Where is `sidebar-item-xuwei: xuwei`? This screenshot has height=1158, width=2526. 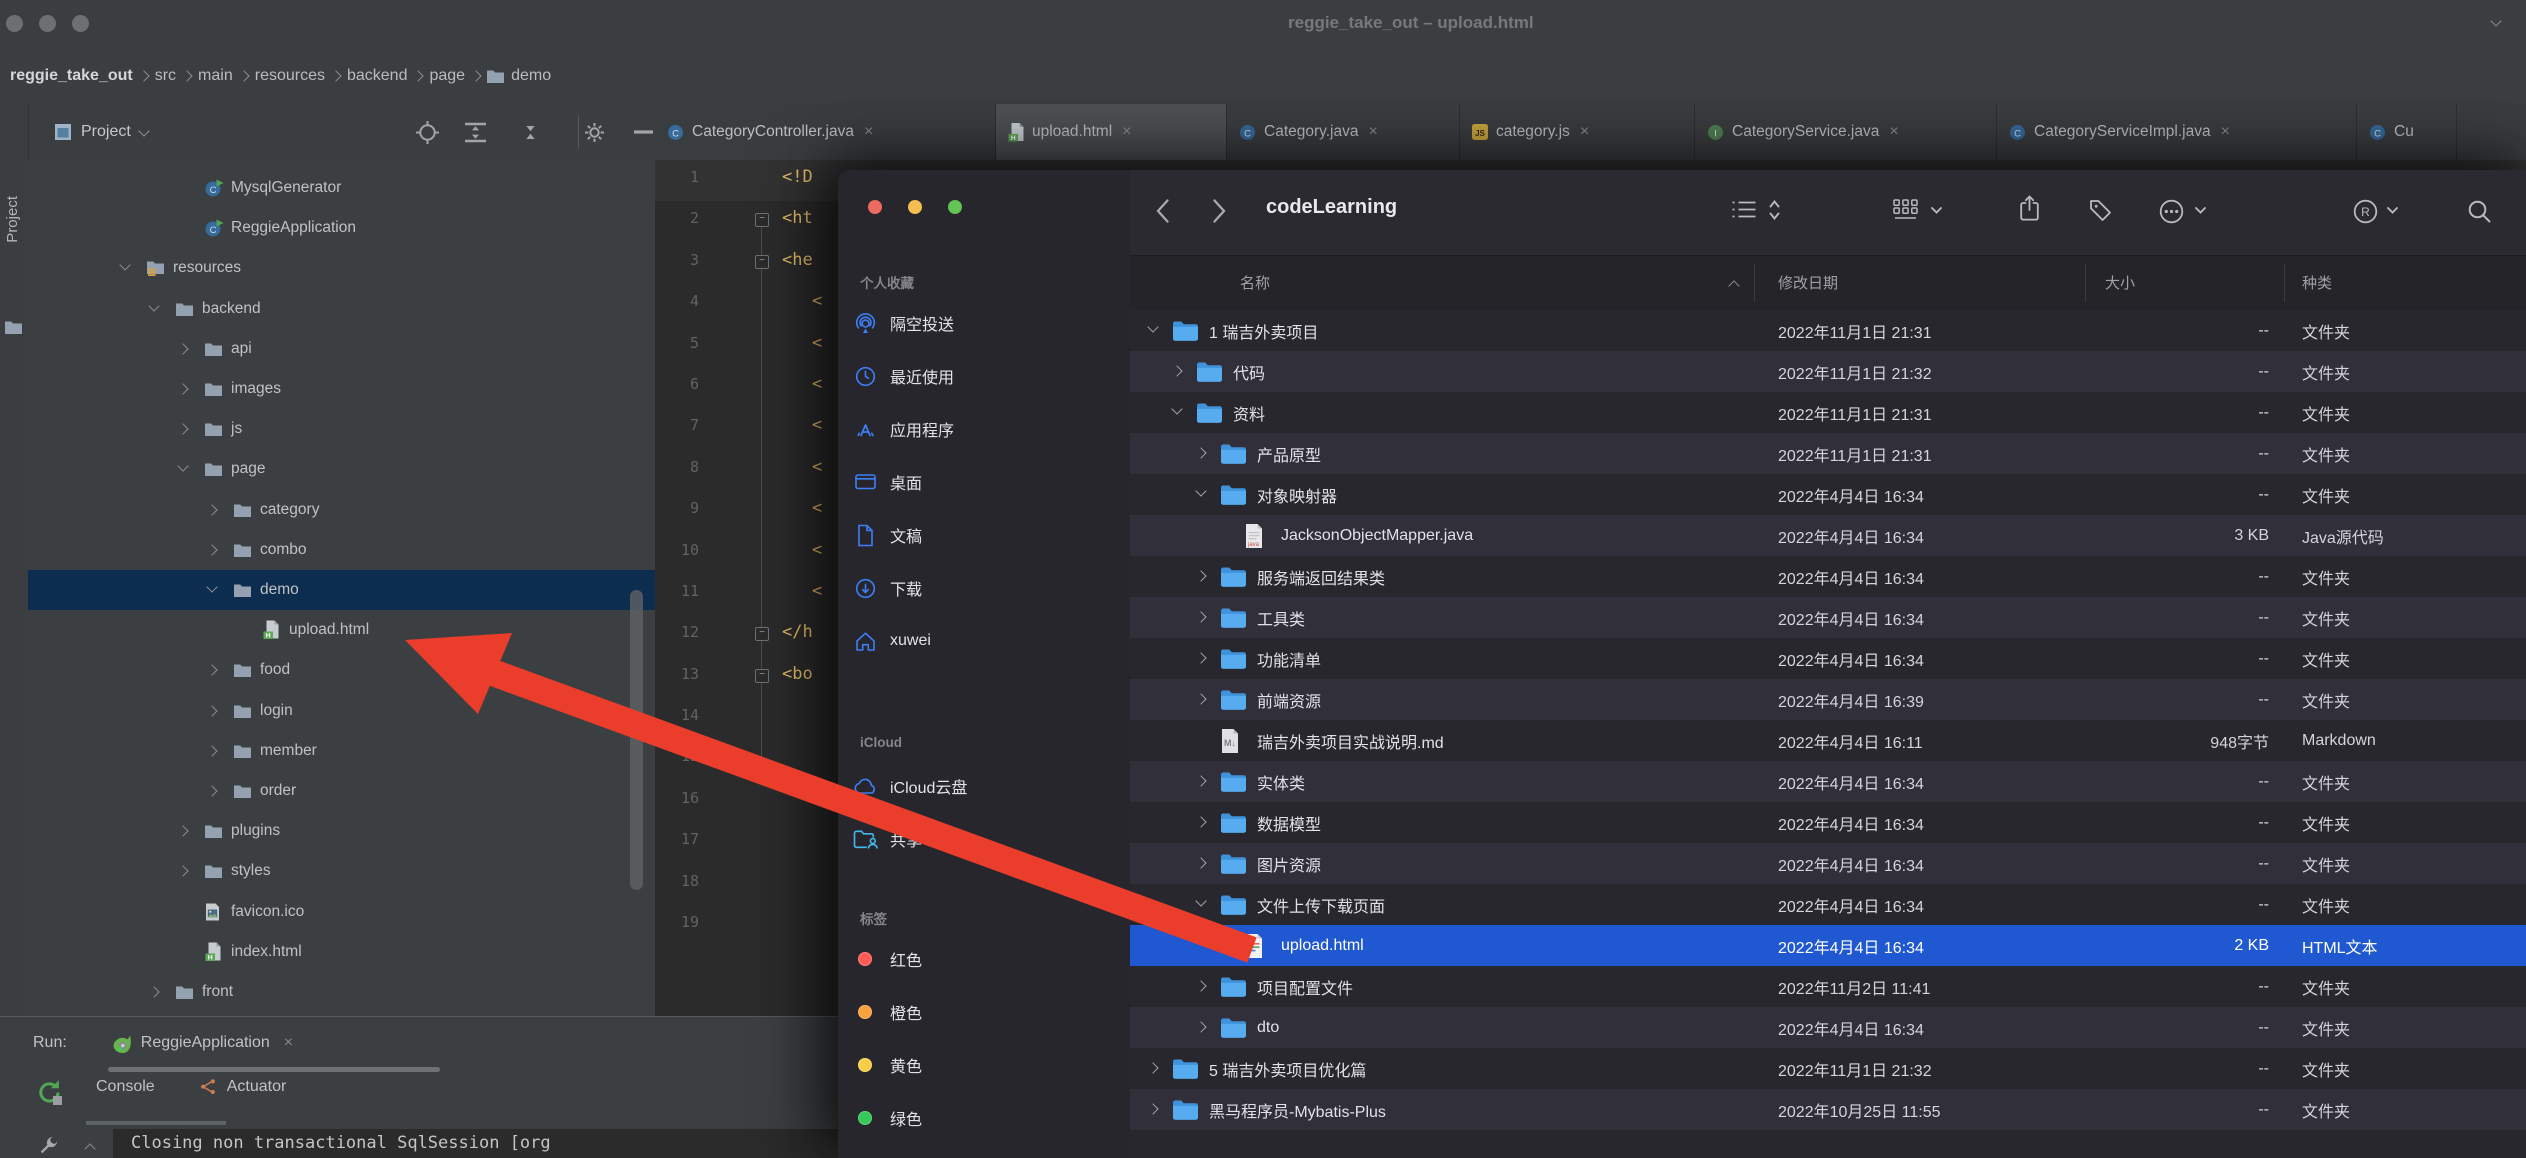
sidebar-item-xuwei: xuwei is located at coordinates (984, 641).